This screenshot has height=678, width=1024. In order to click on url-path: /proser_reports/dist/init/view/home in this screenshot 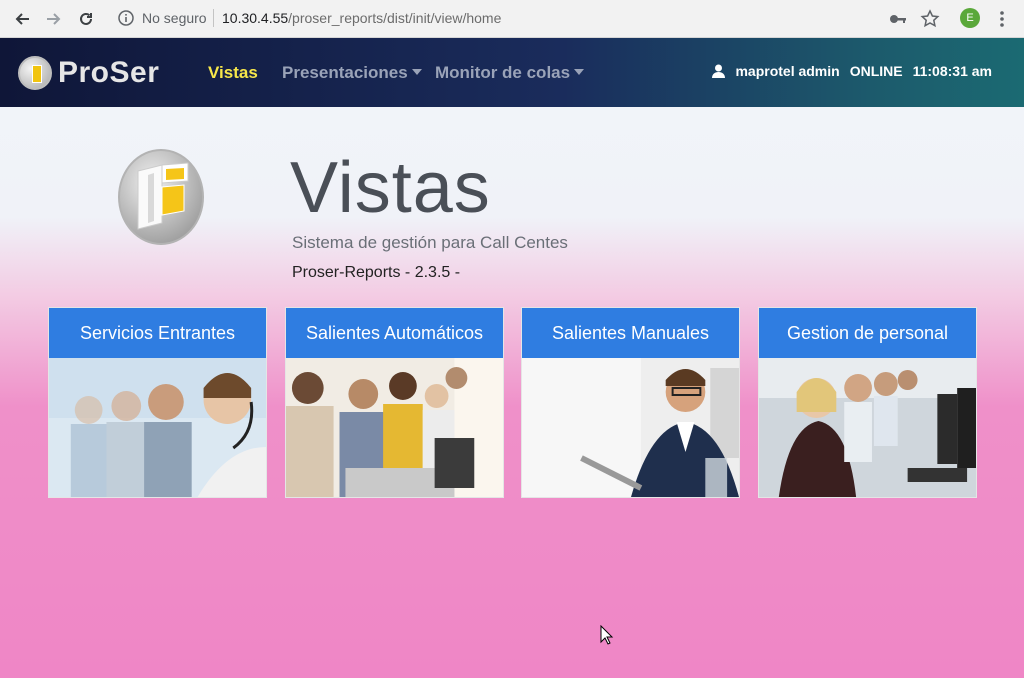, I will do `click(395, 18)`.